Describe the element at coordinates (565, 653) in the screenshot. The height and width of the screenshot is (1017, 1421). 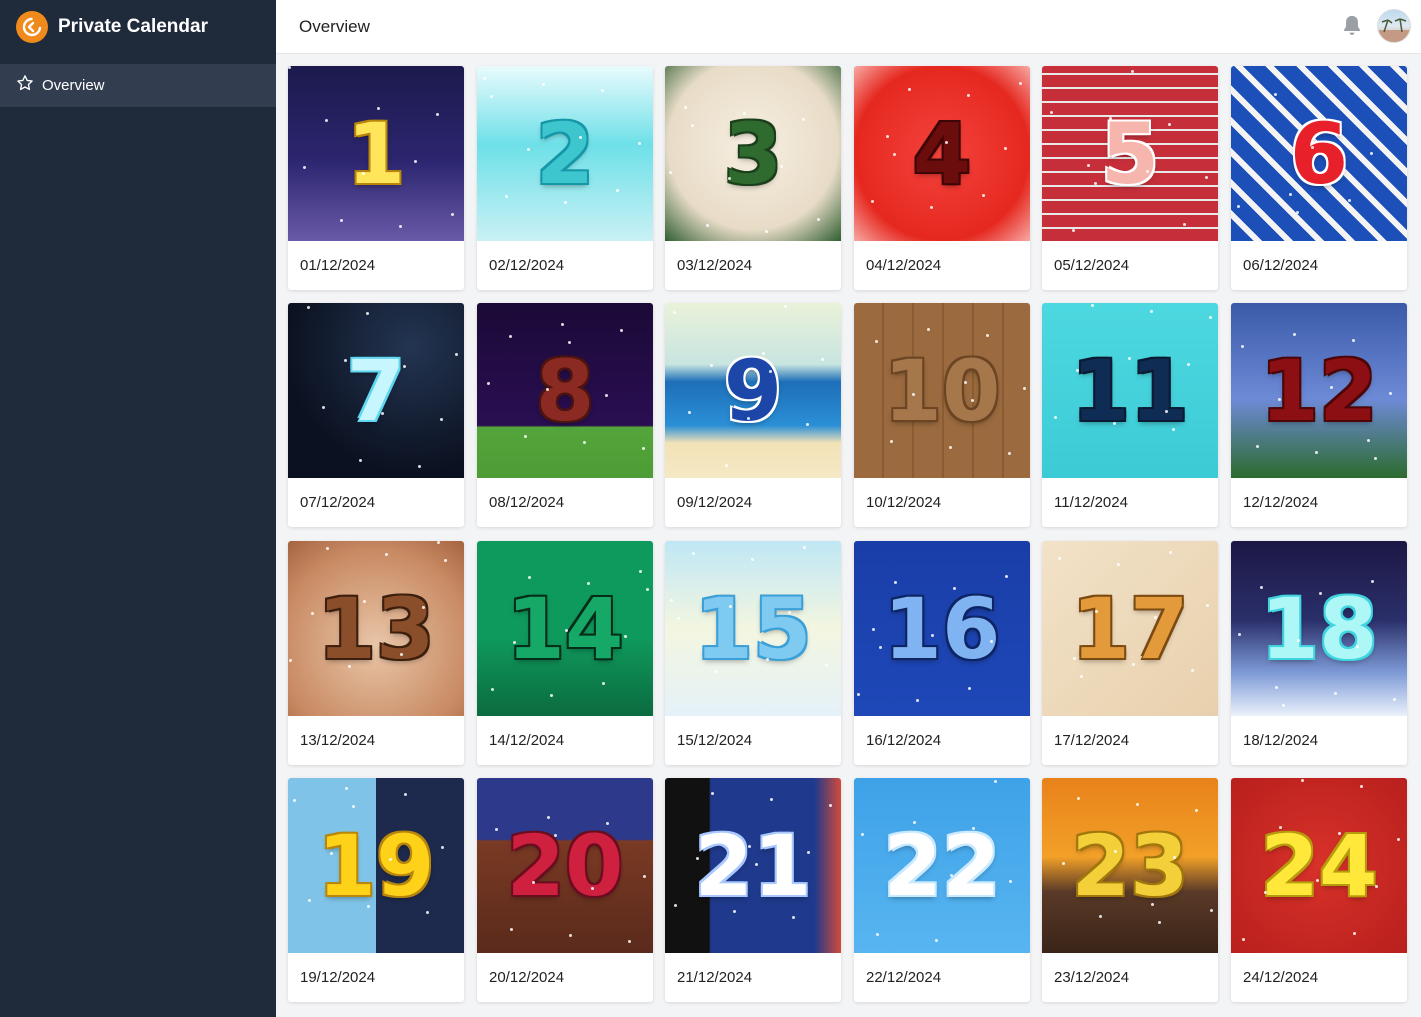
I see `calendar-day-card: 14 14/12/2024` at that location.